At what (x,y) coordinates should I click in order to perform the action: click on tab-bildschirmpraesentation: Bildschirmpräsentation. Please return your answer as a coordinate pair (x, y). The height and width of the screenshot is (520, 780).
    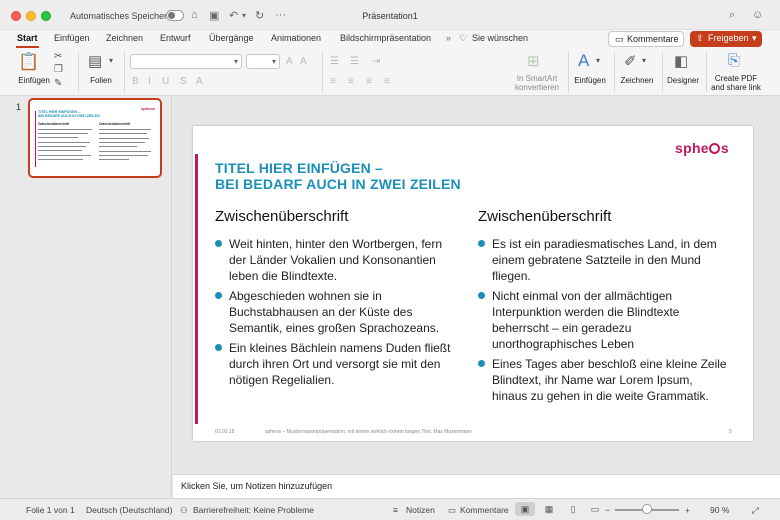
    Looking at the image, I should click on (385, 38).